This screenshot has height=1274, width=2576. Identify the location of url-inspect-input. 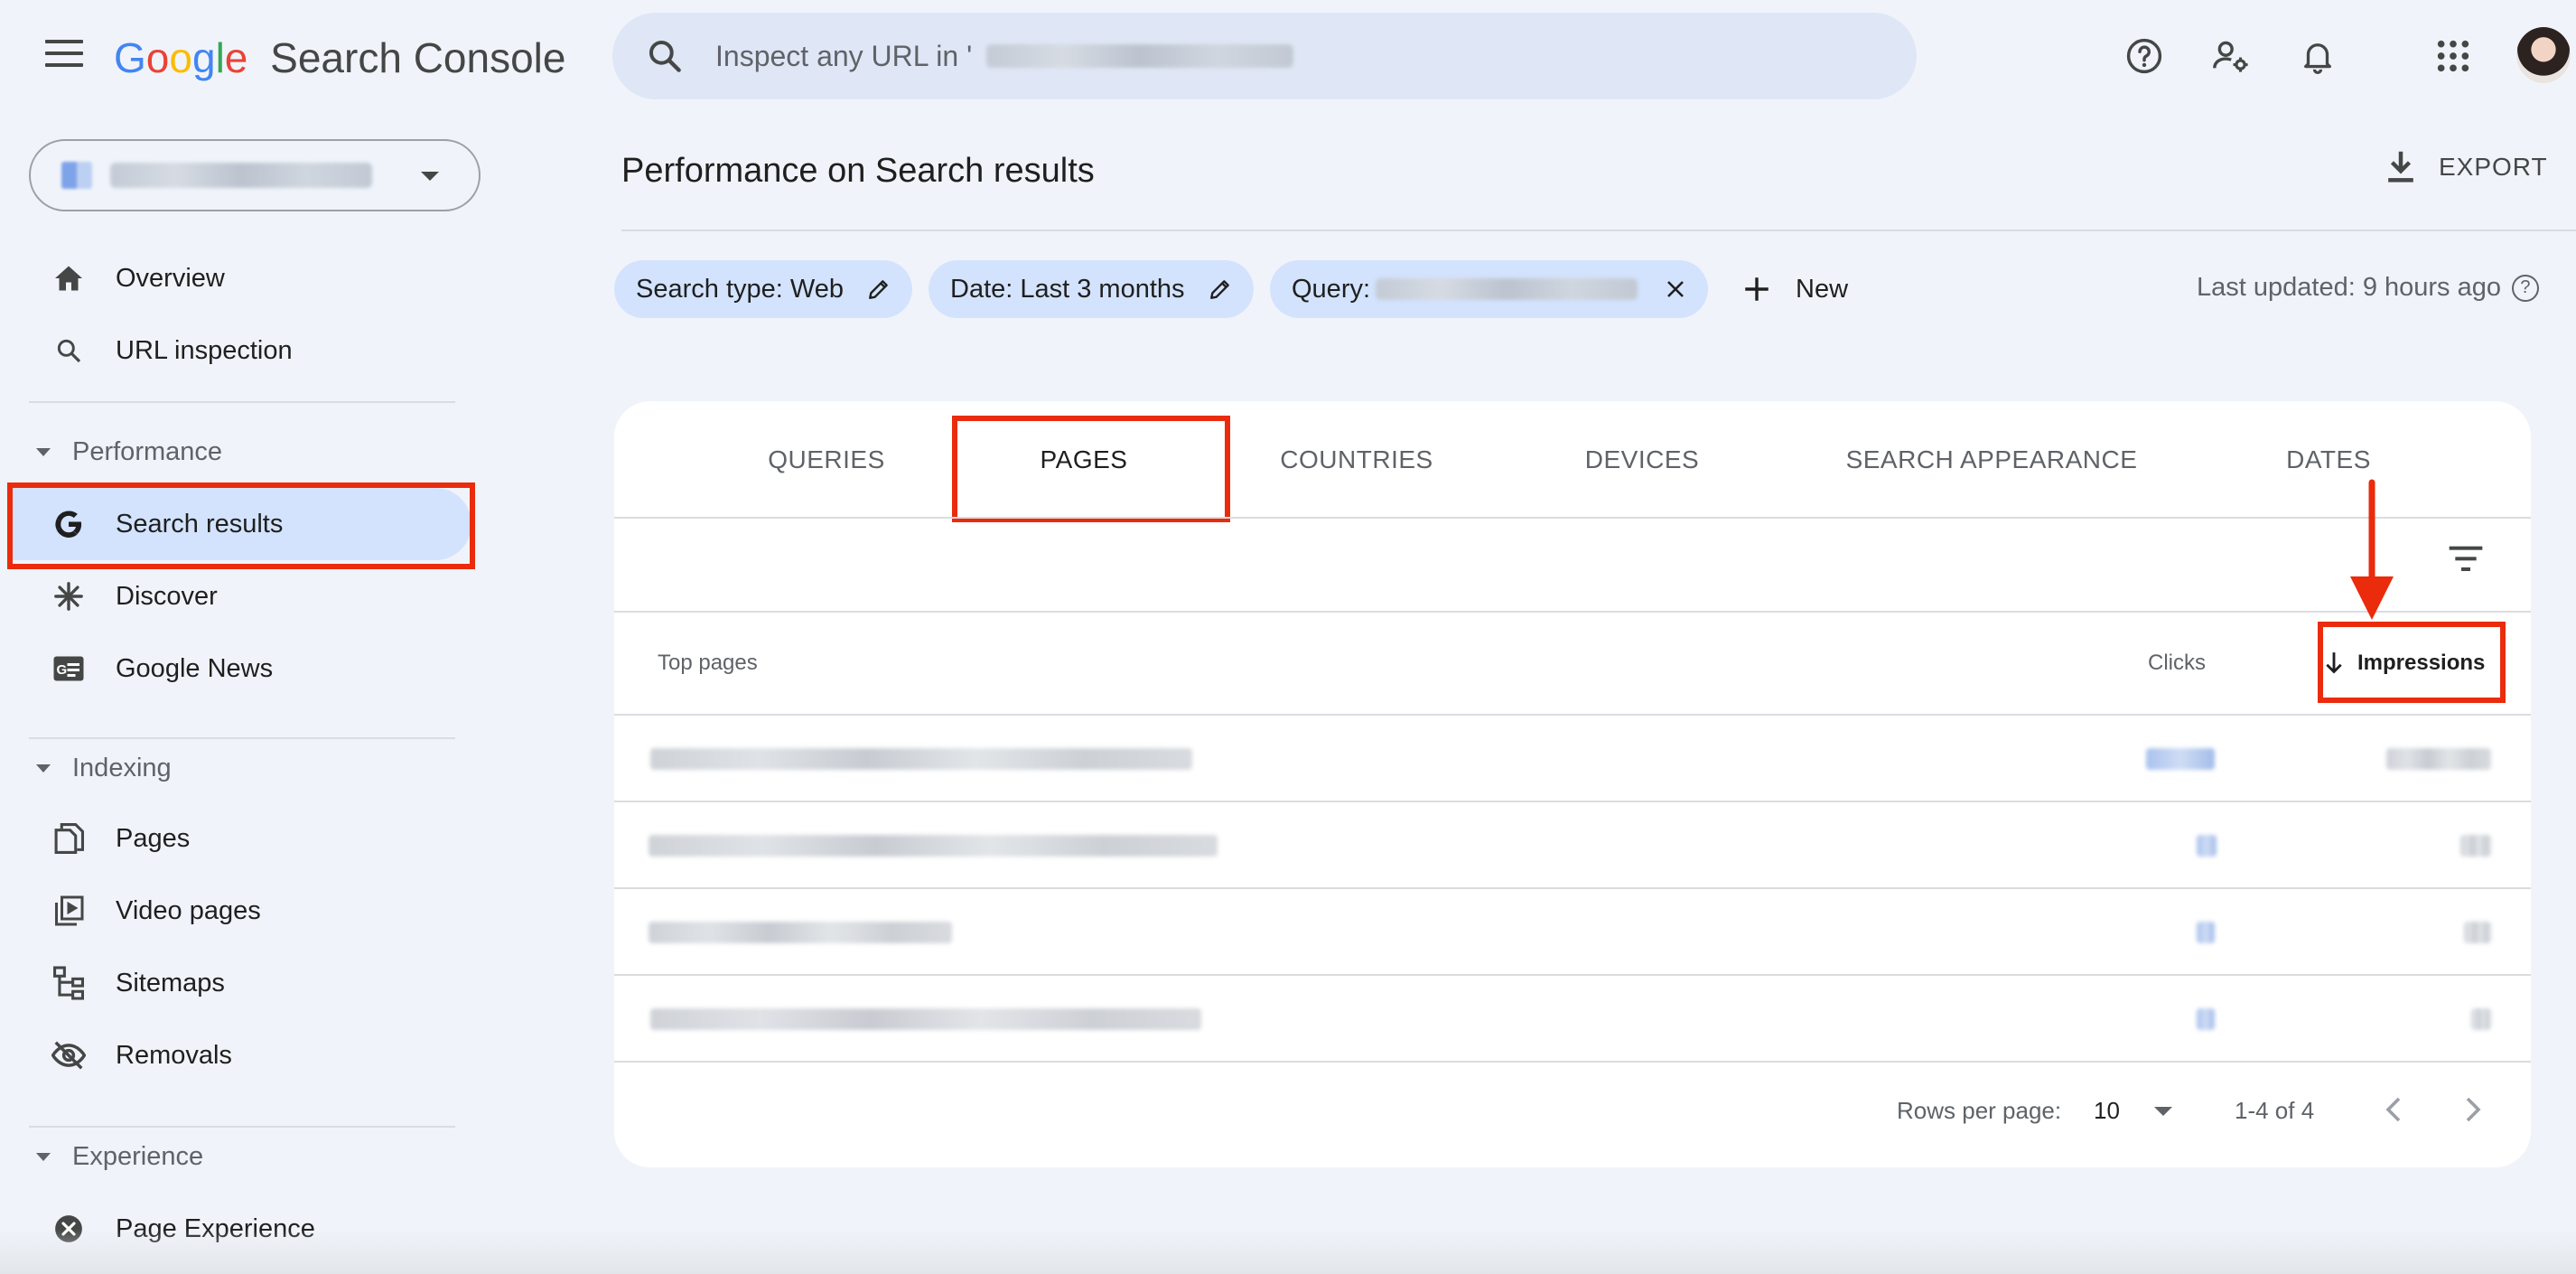
(850, 56).